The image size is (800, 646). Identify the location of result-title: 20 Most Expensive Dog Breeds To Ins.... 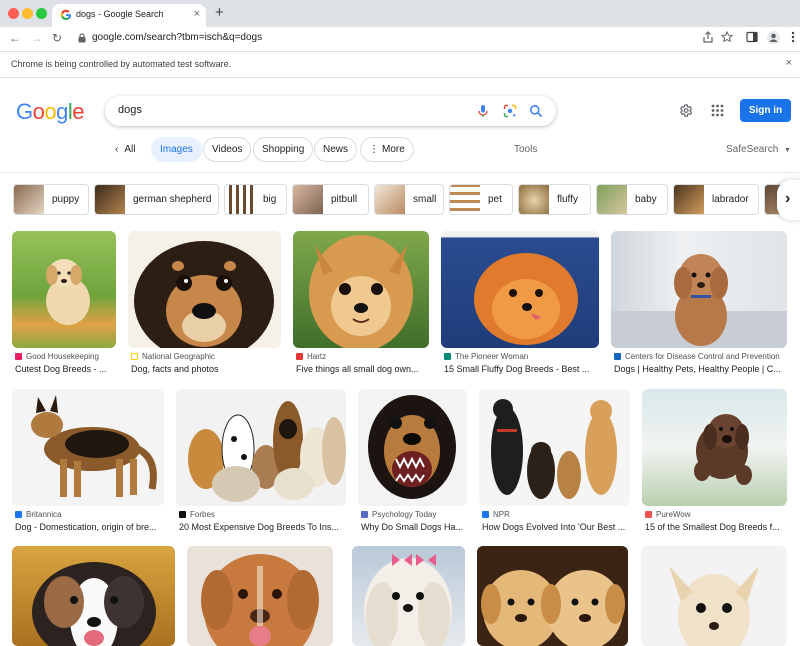
(263, 527).